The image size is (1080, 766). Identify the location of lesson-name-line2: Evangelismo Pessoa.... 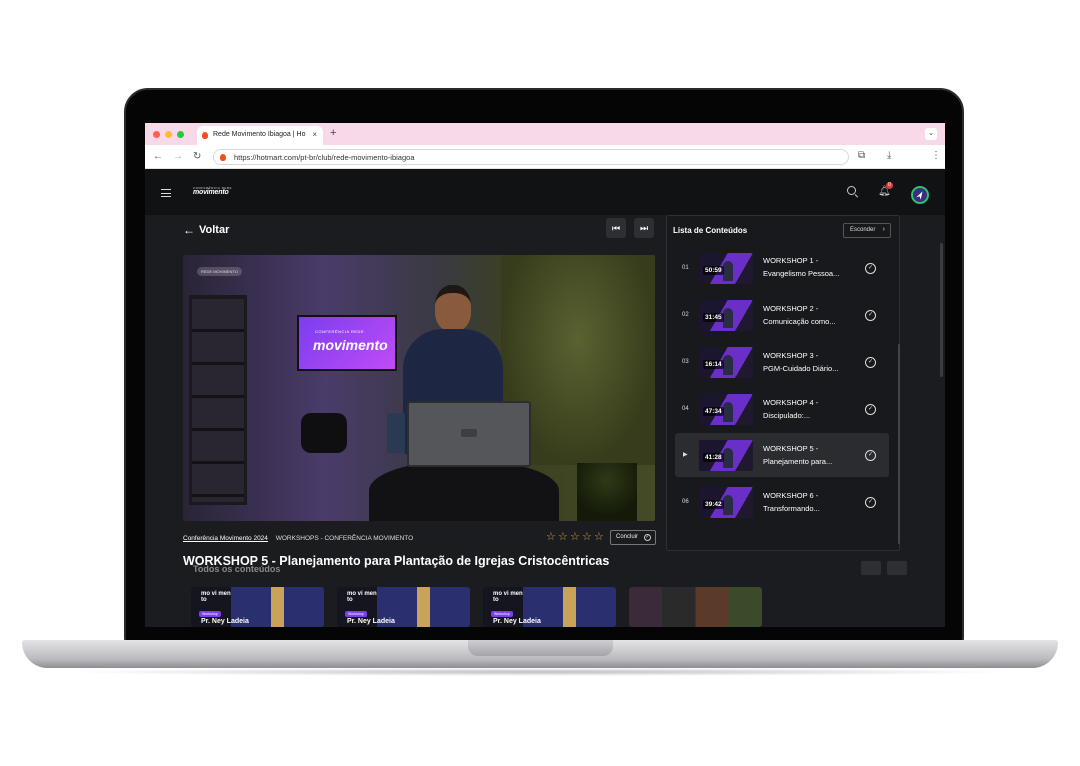
(801, 273).